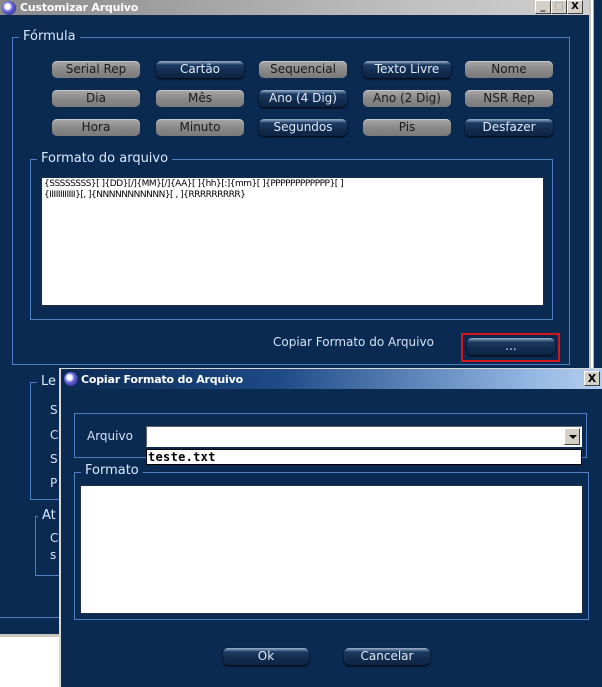 This screenshot has width=602, height=687. I want to click on close-button: X, so click(575, 7).